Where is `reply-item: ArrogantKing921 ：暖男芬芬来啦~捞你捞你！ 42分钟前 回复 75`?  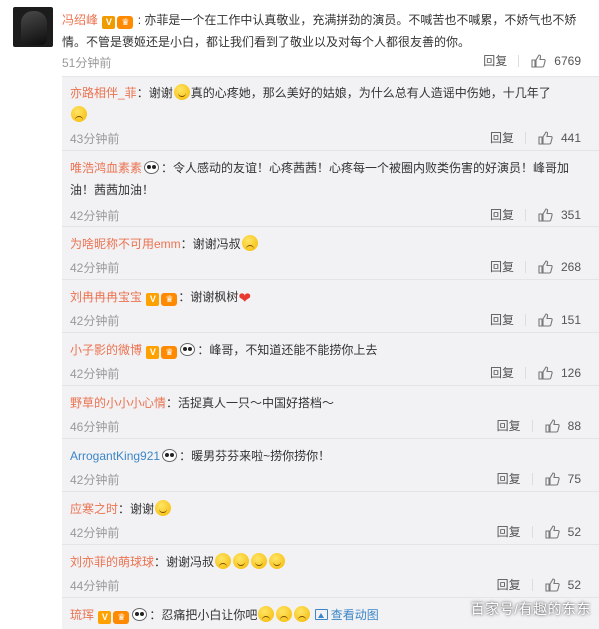 reply-item: ArrogantKing921 ：暖男芬芬来啦~捞你捞你！ 42分钟前 回复 75 is located at coordinates (330, 465).